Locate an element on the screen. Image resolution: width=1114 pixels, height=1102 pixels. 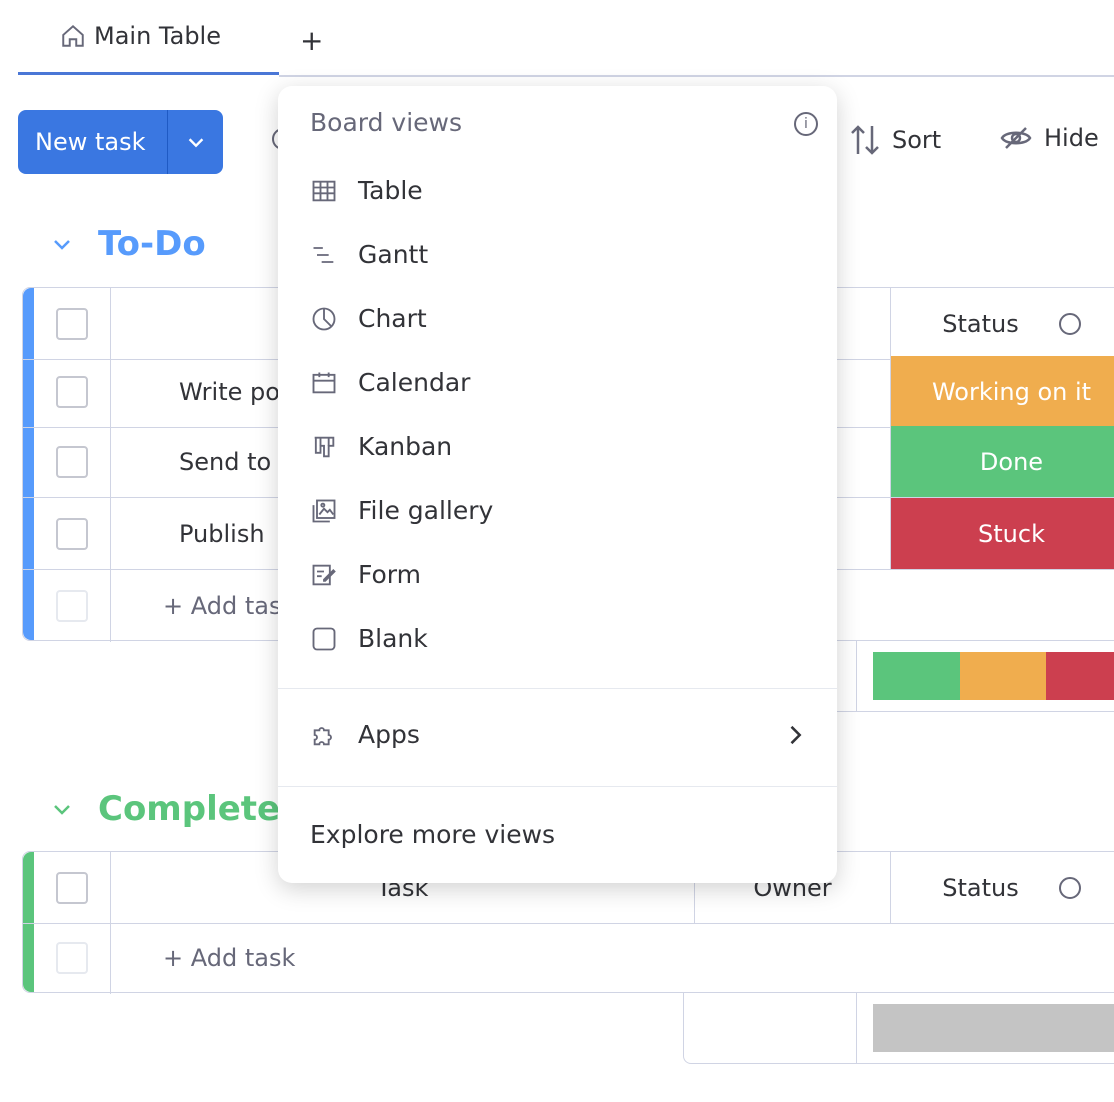
eye-off-icon is located at coordinates (1016, 138).